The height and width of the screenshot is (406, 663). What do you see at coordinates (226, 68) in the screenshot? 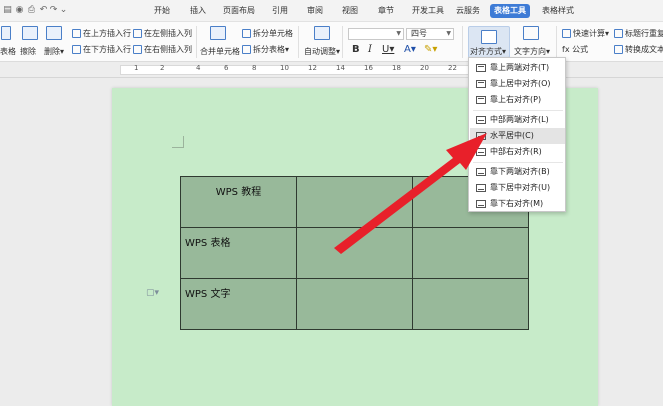
I see `ruler-number: 6` at bounding box center [226, 68].